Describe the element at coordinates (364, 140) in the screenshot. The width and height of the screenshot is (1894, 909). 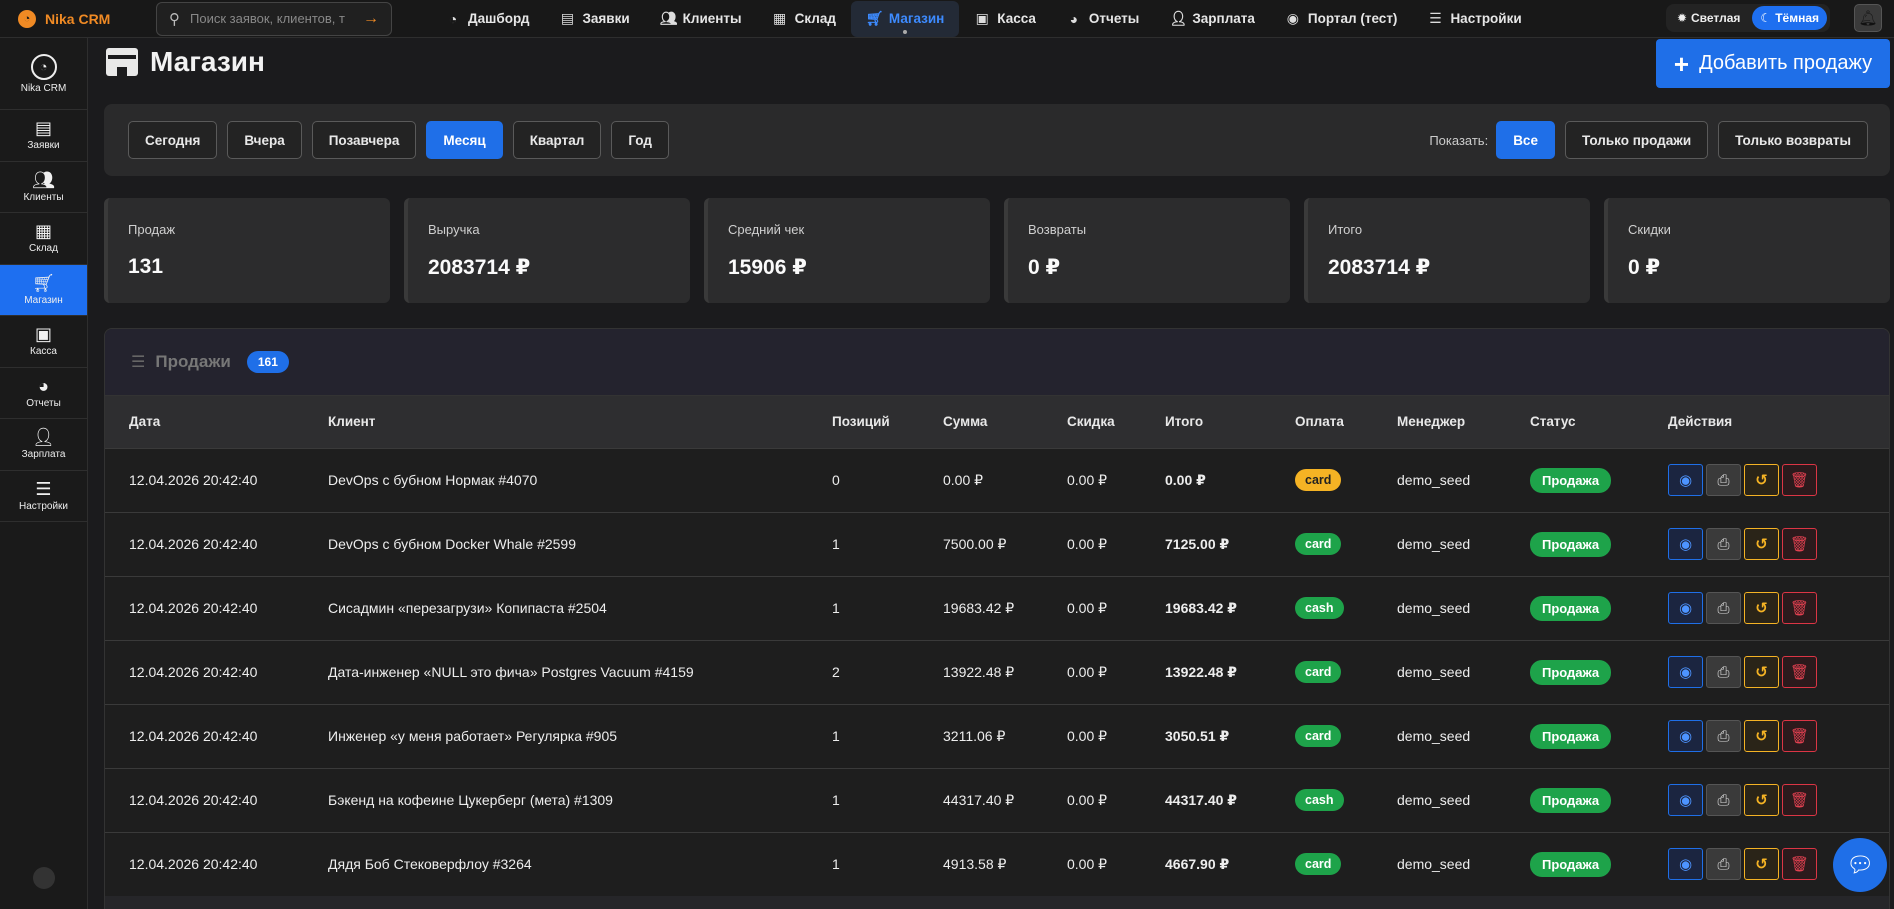
I see `period-button-2: Позавчера` at that location.